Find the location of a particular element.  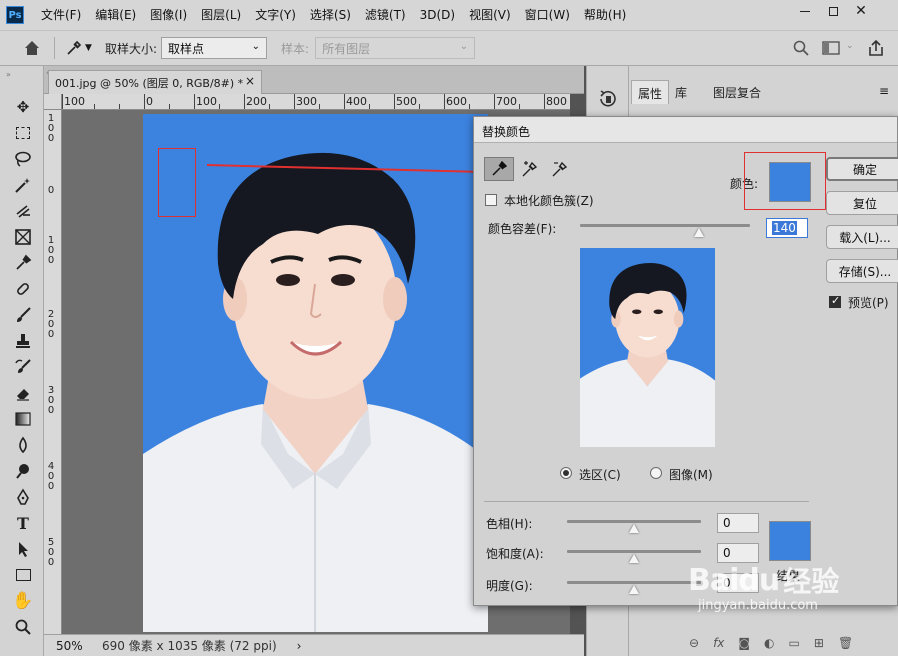

localized-color-clusters-checkbox is located at coordinates (491, 200).